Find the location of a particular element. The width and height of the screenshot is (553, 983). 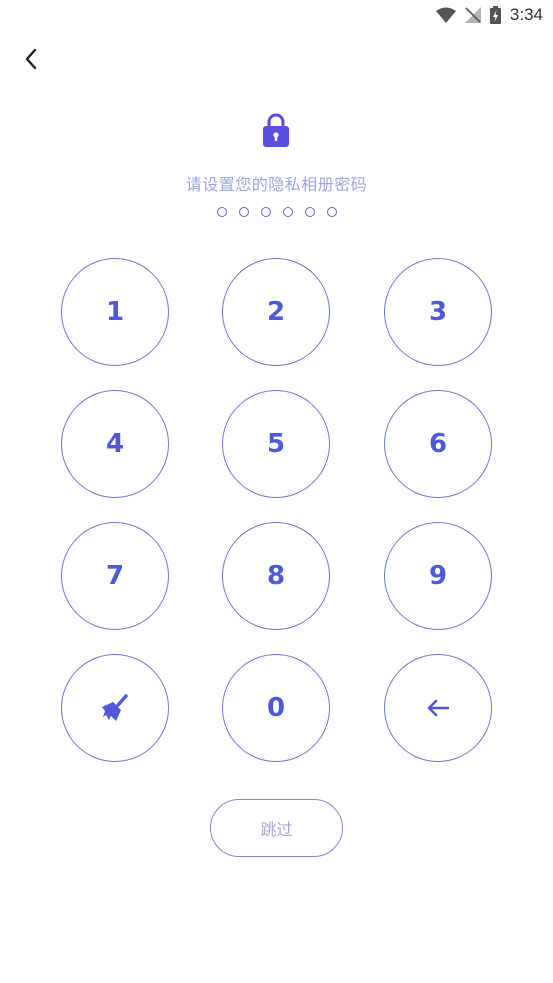

key-9: 9 is located at coordinates (438, 576).